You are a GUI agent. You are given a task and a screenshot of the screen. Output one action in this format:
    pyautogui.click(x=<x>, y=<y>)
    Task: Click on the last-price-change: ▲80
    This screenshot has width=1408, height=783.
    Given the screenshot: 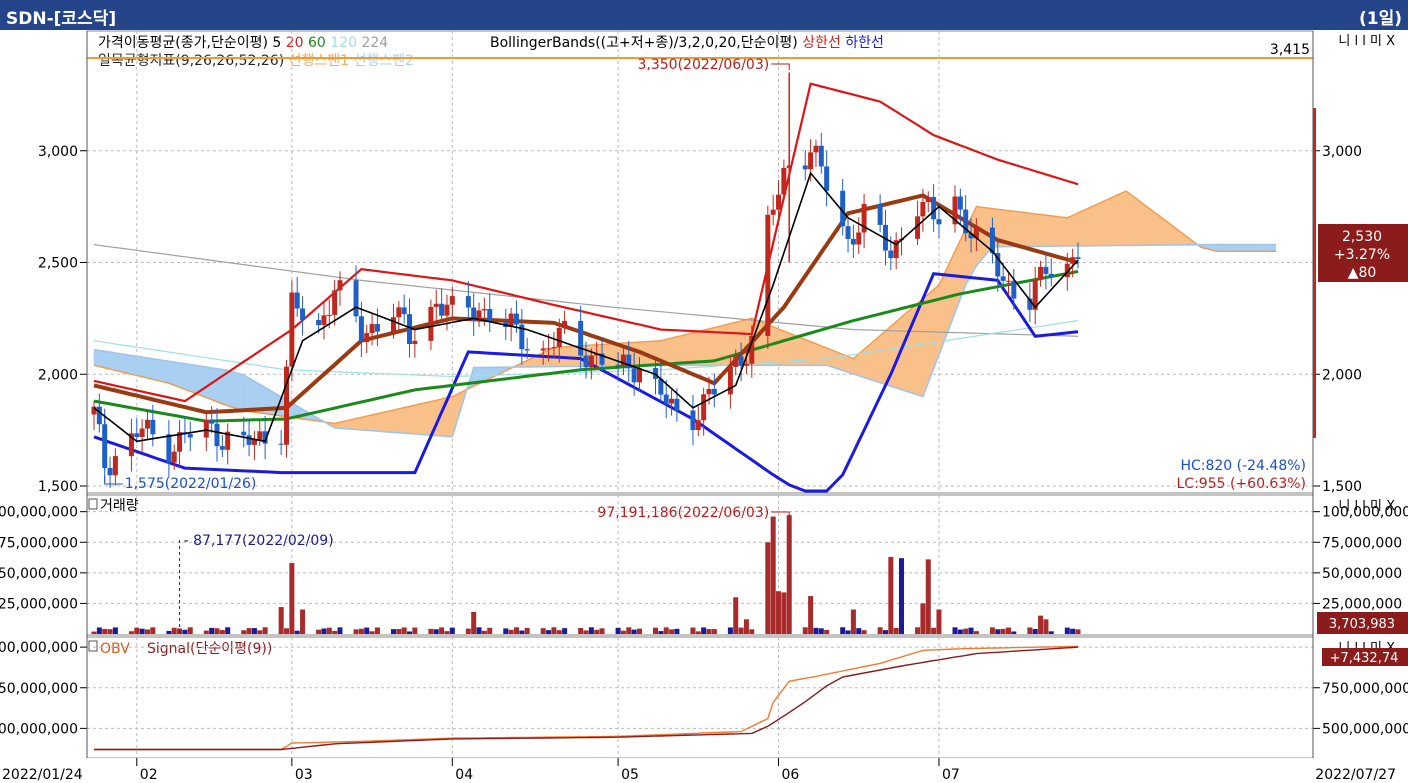 What is the action you would take?
    pyautogui.click(x=1362, y=273)
    